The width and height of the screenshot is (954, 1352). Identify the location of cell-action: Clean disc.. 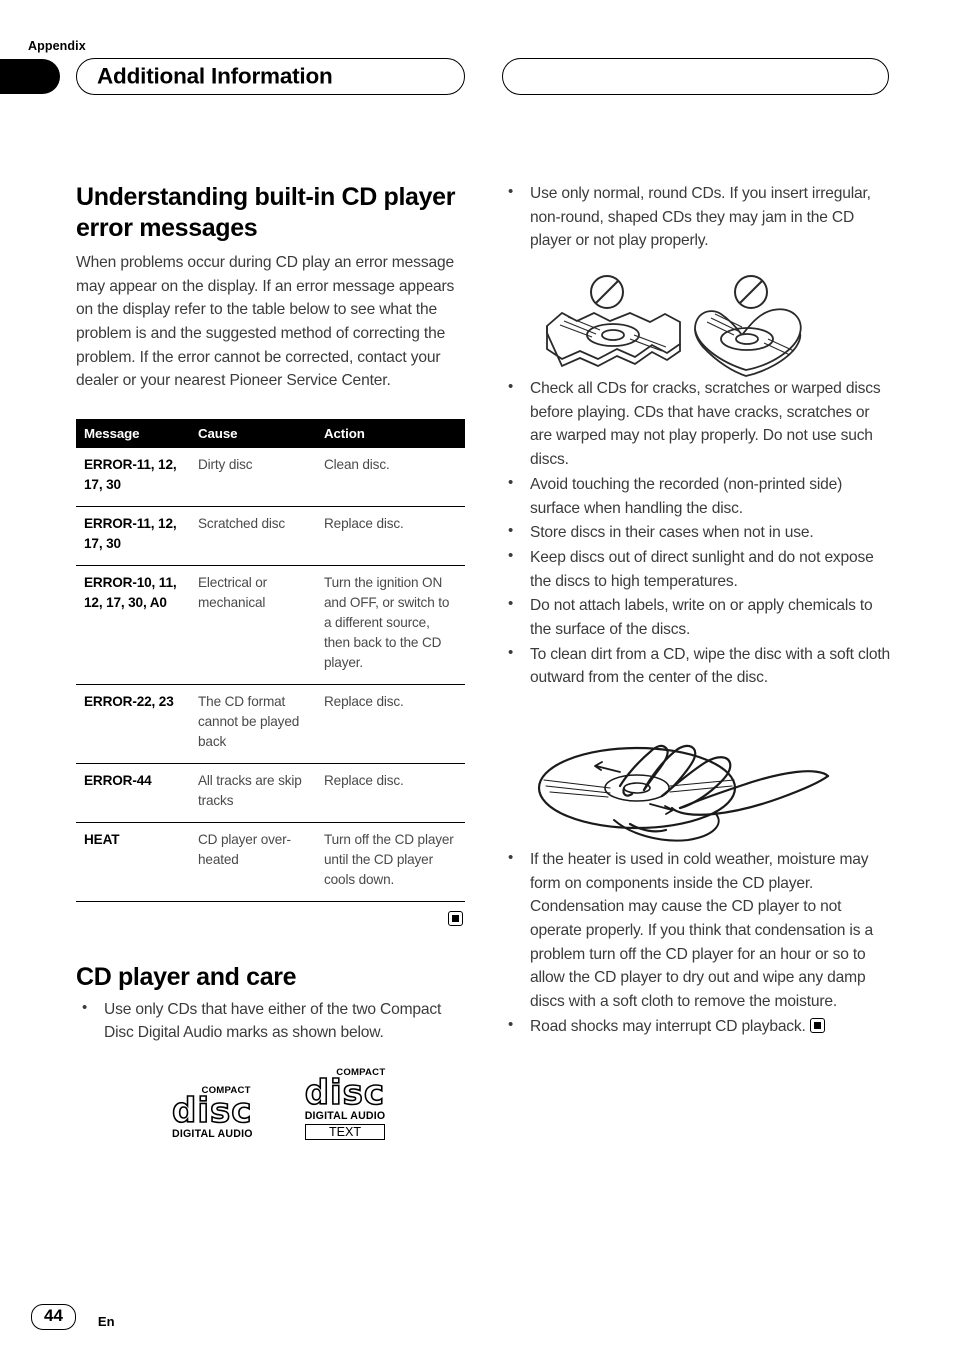
(390, 478).